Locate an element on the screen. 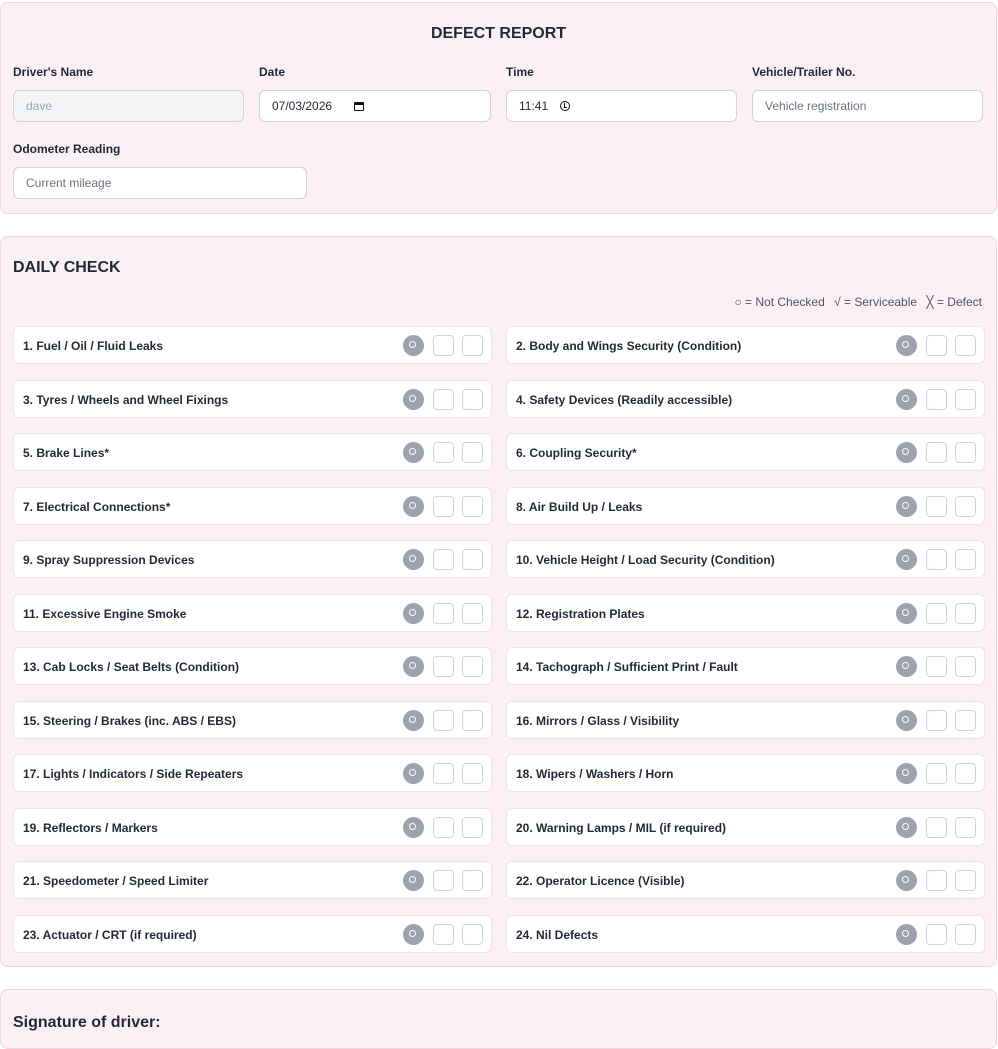 This screenshot has height=1049, width=998. calendar-icon is located at coordinates (359, 106).